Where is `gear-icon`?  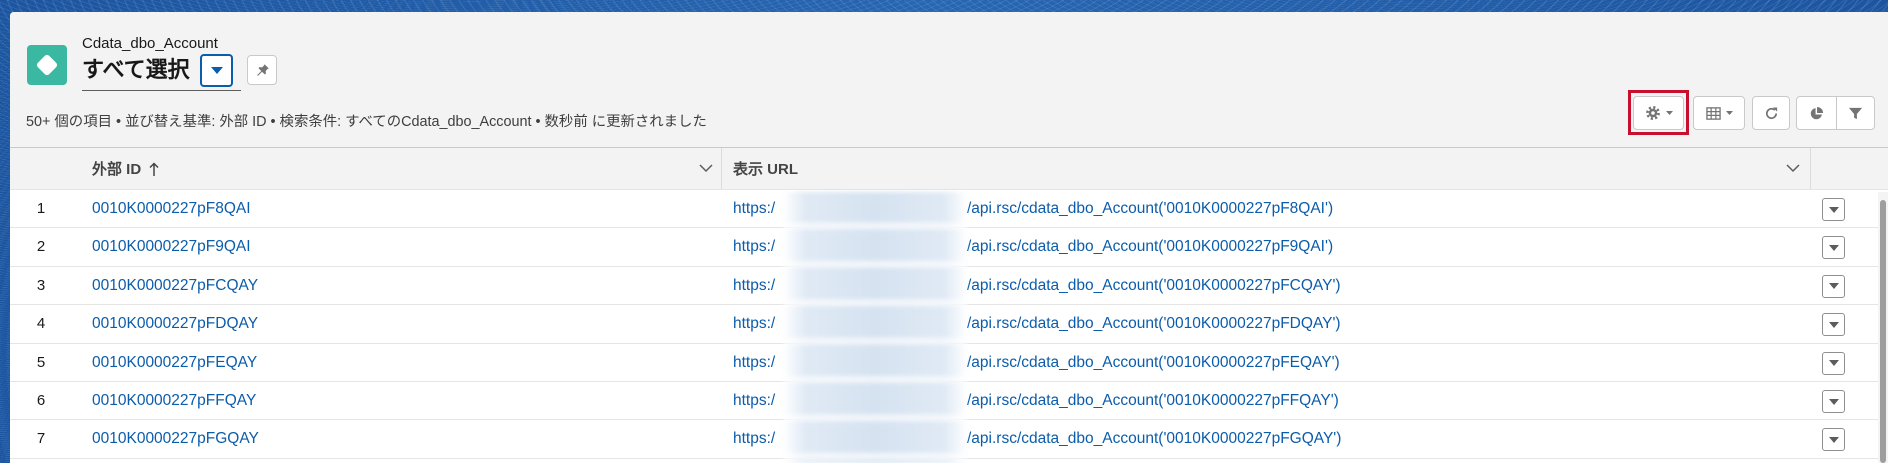
gear-icon is located at coordinates (1652, 113).